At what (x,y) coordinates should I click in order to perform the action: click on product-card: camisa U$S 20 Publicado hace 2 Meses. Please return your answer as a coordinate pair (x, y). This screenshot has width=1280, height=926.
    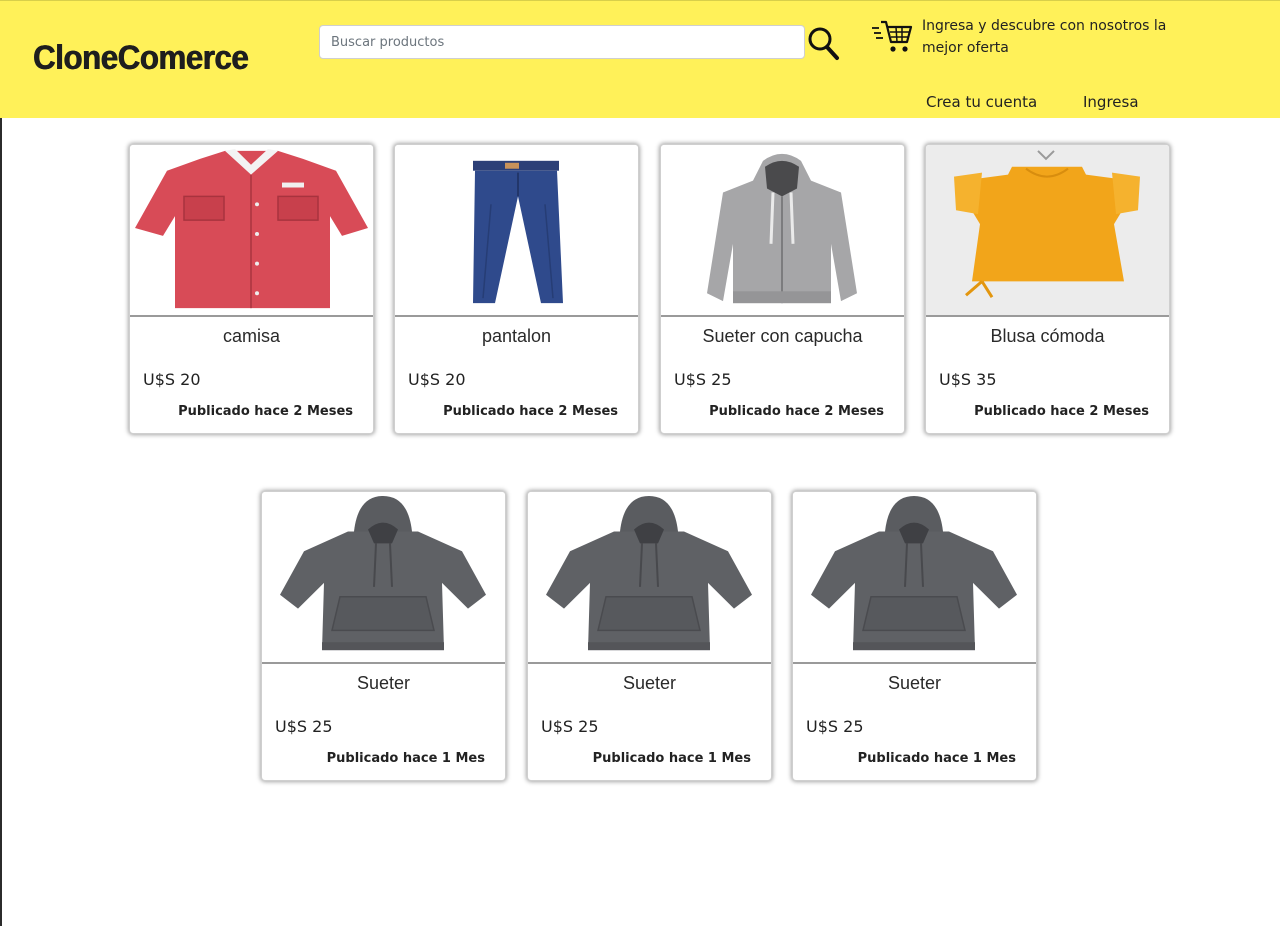
    Looking at the image, I should click on (251, 289).